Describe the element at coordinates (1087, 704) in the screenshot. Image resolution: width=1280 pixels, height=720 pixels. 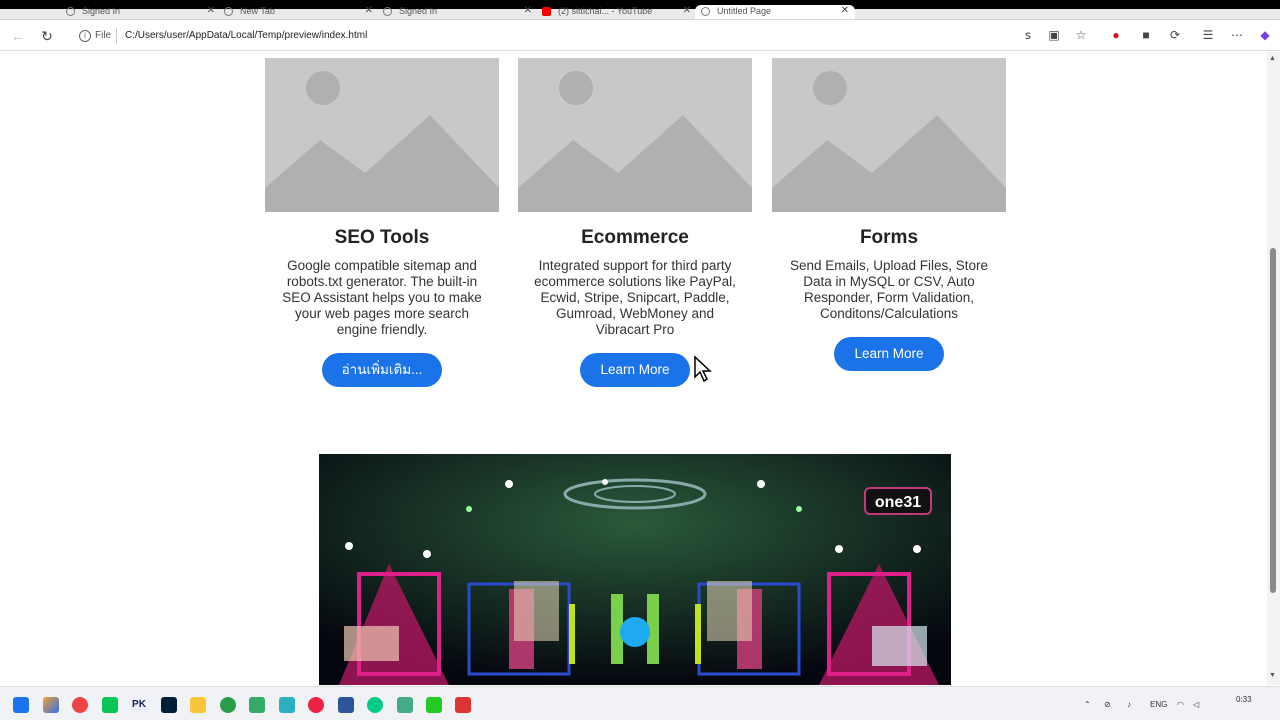
I see `chevron-up-icon: ⌃` at that location.